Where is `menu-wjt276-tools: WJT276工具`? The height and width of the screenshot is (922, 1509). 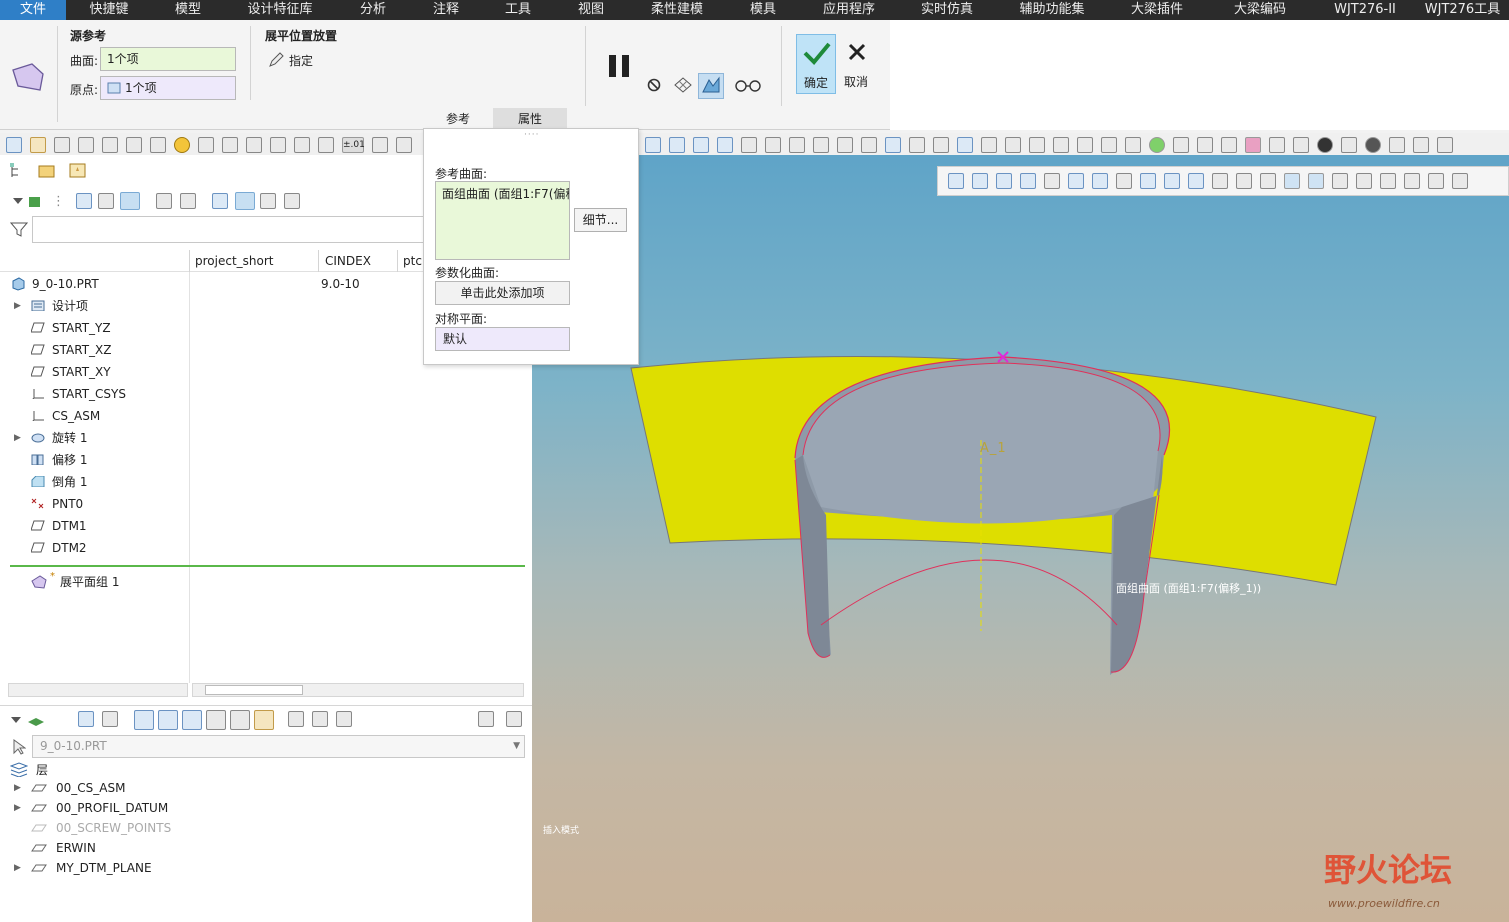 menu-wjt276-tools: WJT276工具 is located at coordinates (1462, 10).